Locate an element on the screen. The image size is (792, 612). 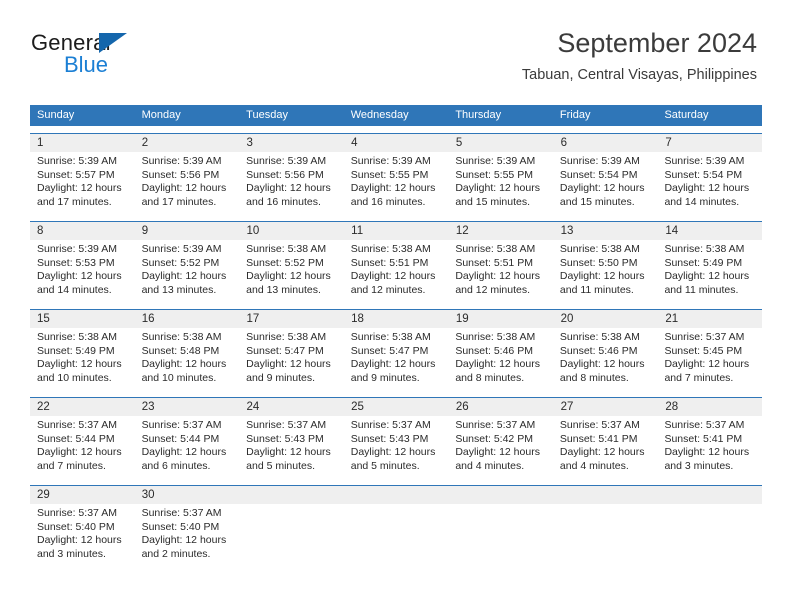
sunset-text: Sunset: 5:40 PM is located at coordinates (180, 526).